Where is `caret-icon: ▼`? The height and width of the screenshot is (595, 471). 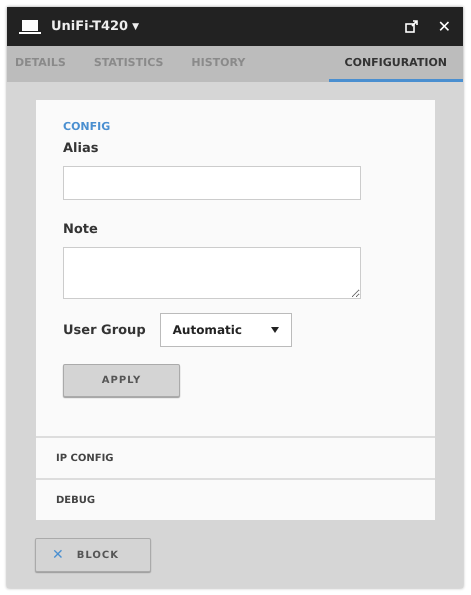
caret-icon: ▼ is located at coordinates (136, 27).